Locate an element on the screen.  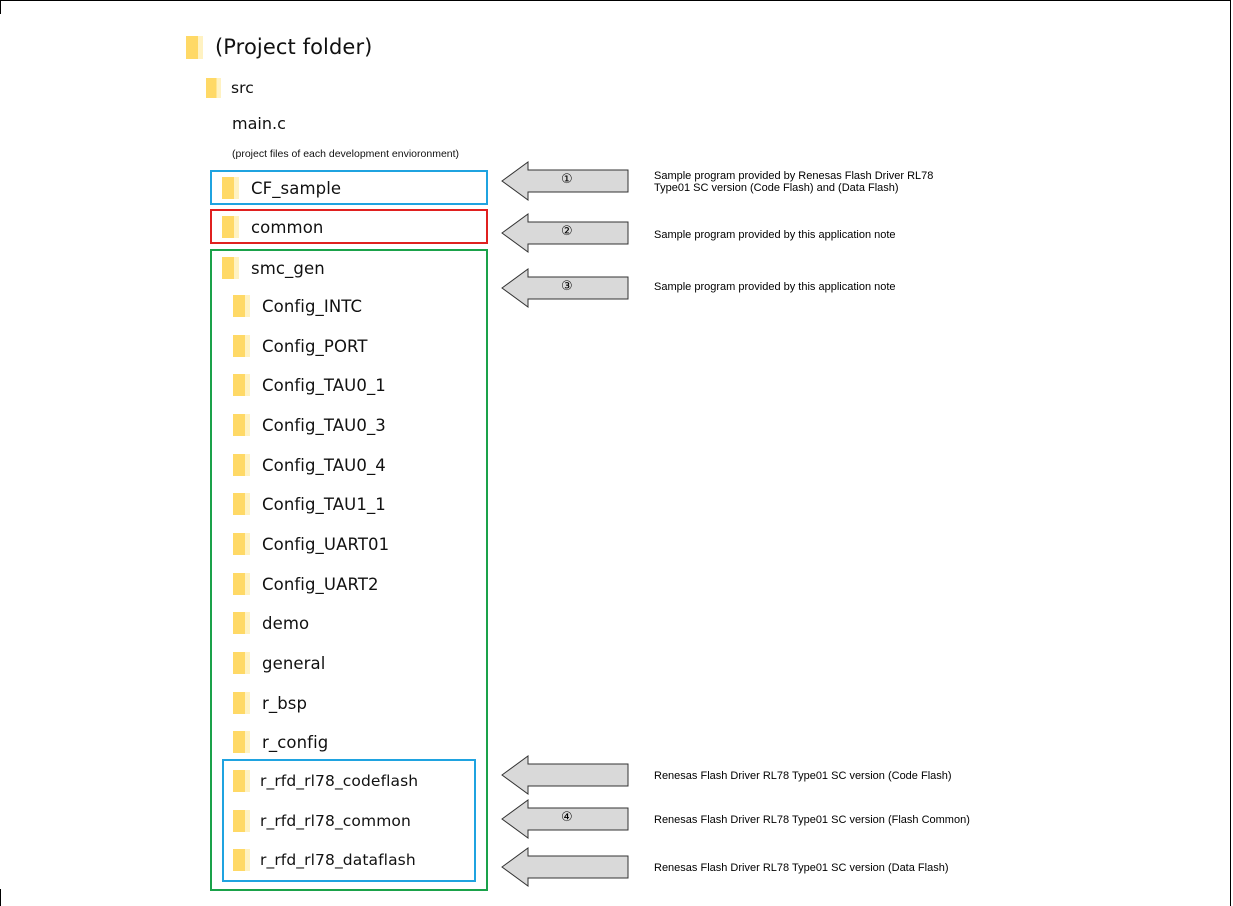
tree-item-config-port: Config_PORT is located at coordinates (300, 346).